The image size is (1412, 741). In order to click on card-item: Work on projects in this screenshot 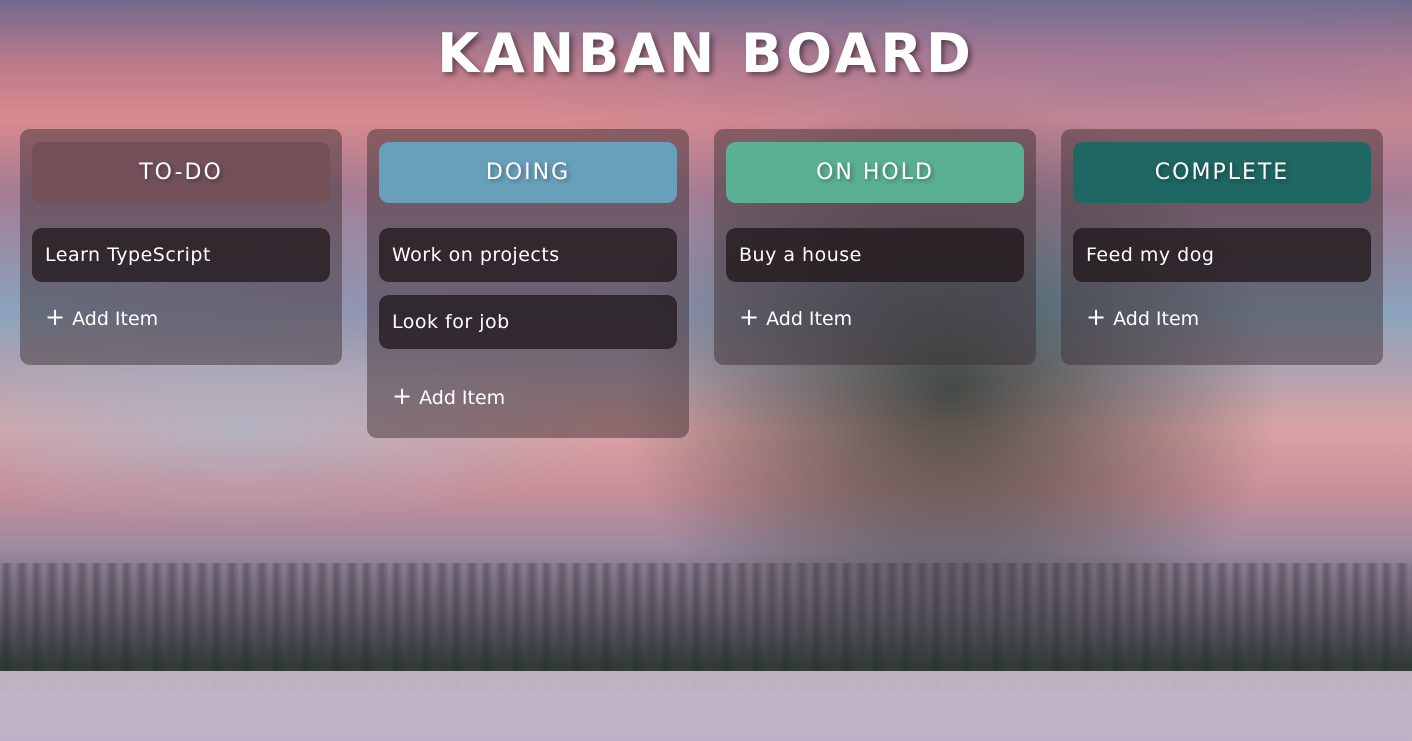, I will do `click(528, 255)`.